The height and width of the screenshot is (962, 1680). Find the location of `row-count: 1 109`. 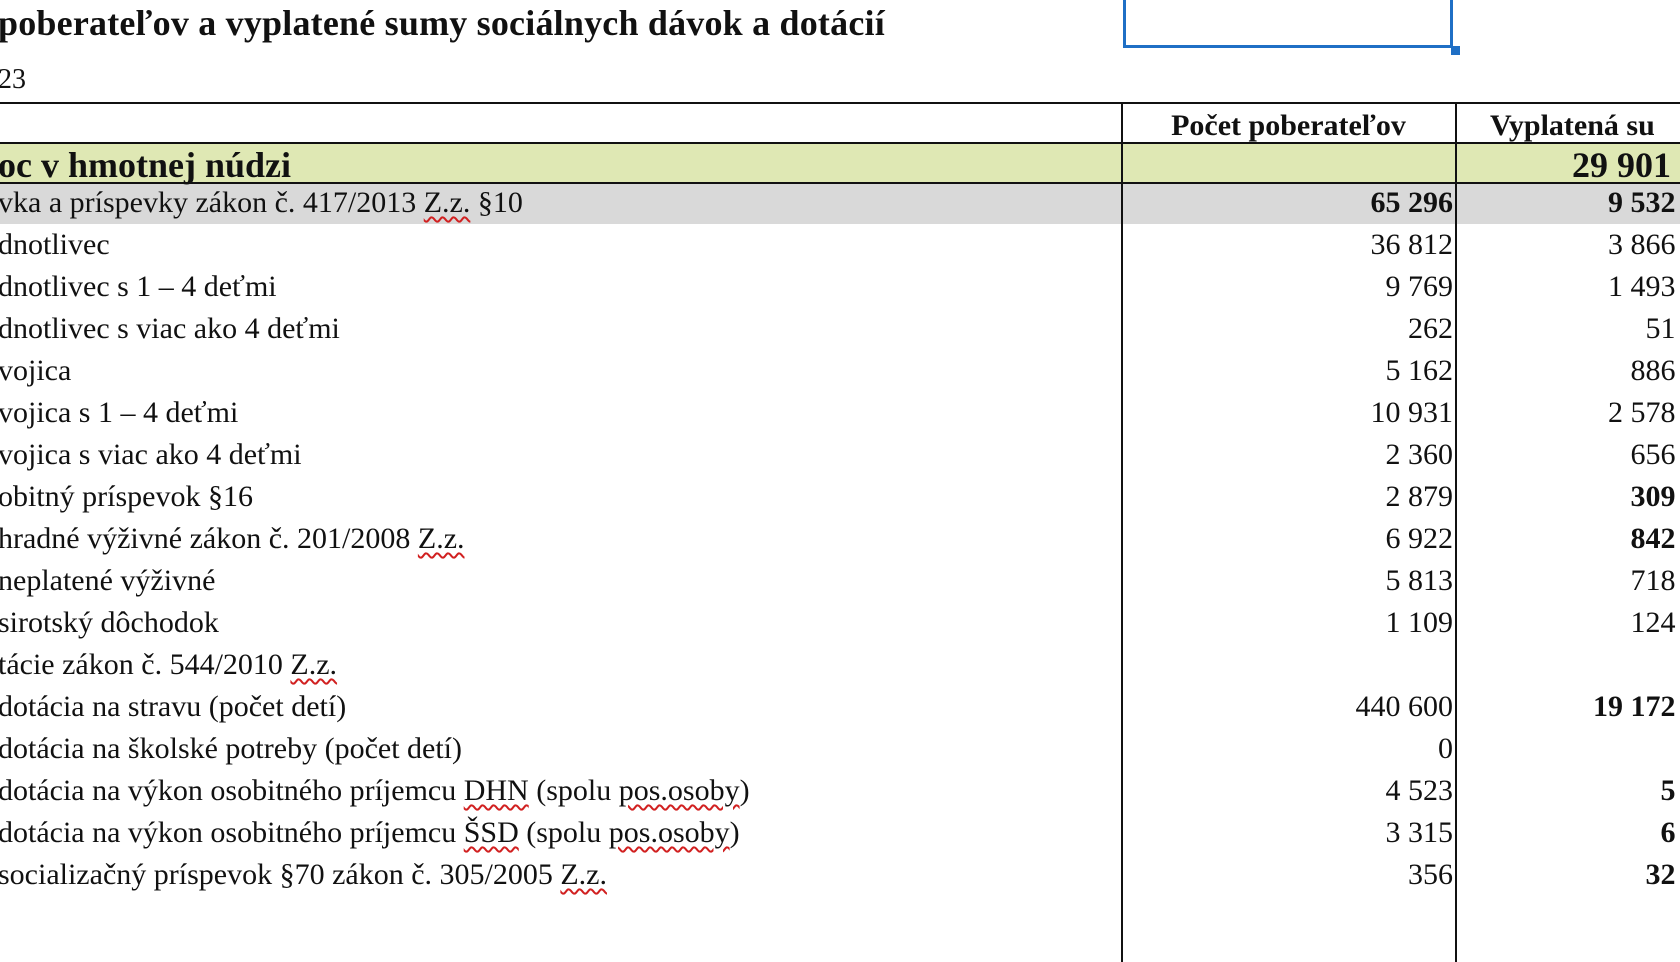

row-count: 1 109 is located at coordinates (1289, 623).